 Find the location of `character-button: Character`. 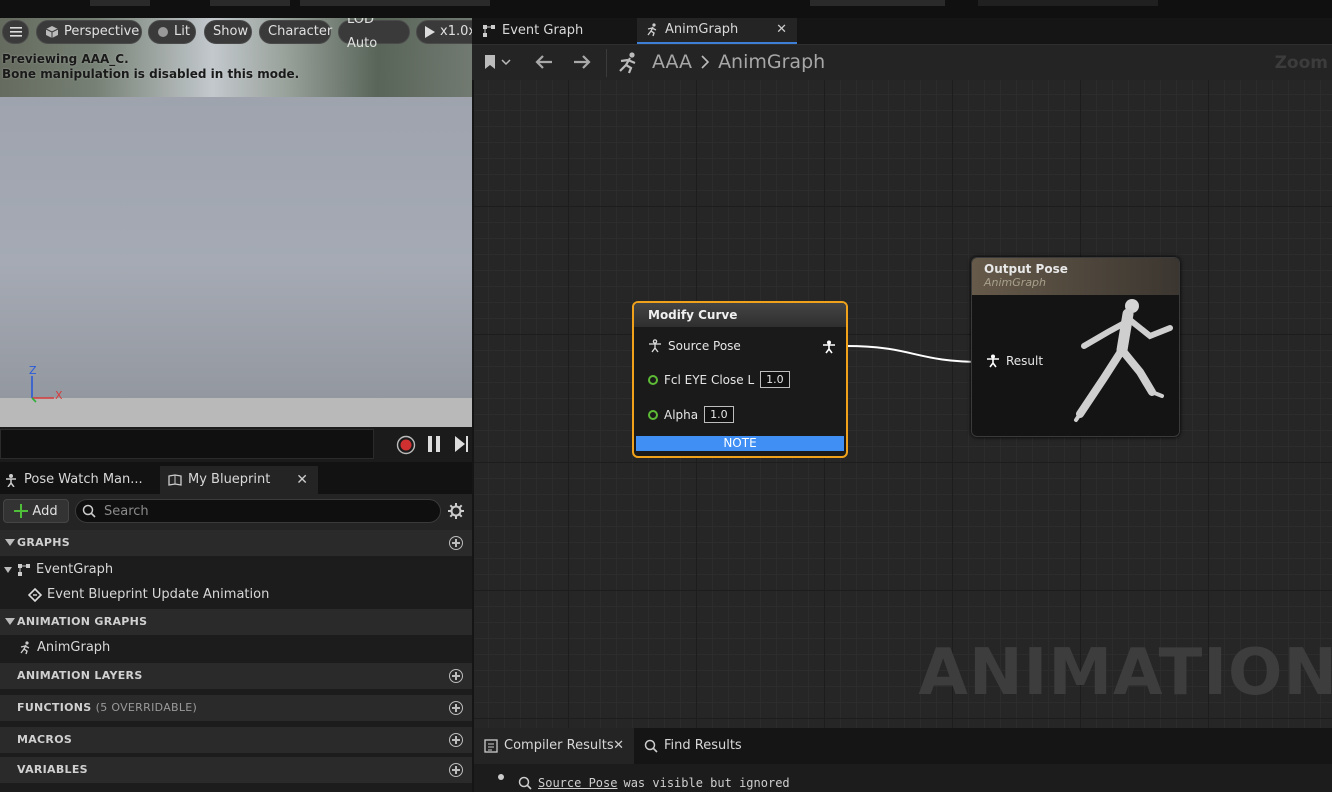

character-button: Character is located at coordinates (296, 32).